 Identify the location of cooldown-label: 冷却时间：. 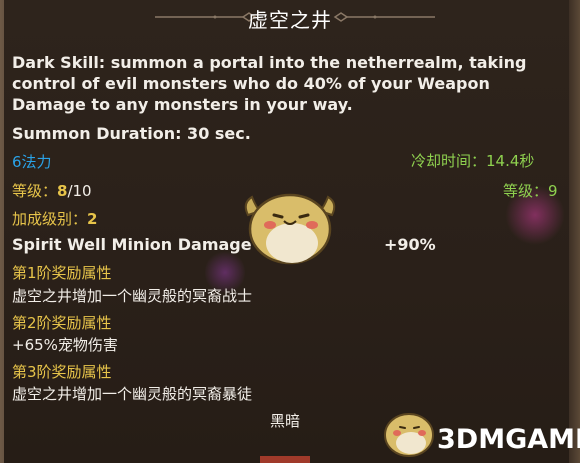
(449, 161).